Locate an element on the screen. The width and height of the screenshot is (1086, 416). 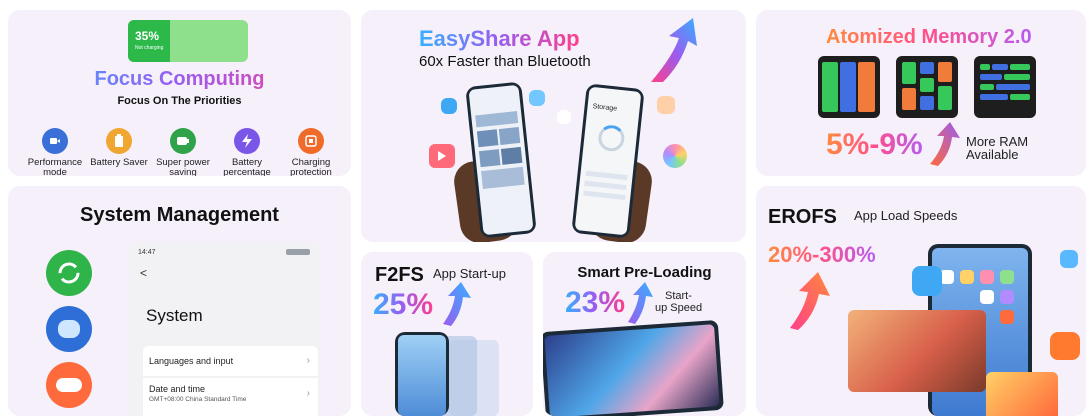
focus-subtitle: Focus On The Priorities is located at coordinates (179, 101).